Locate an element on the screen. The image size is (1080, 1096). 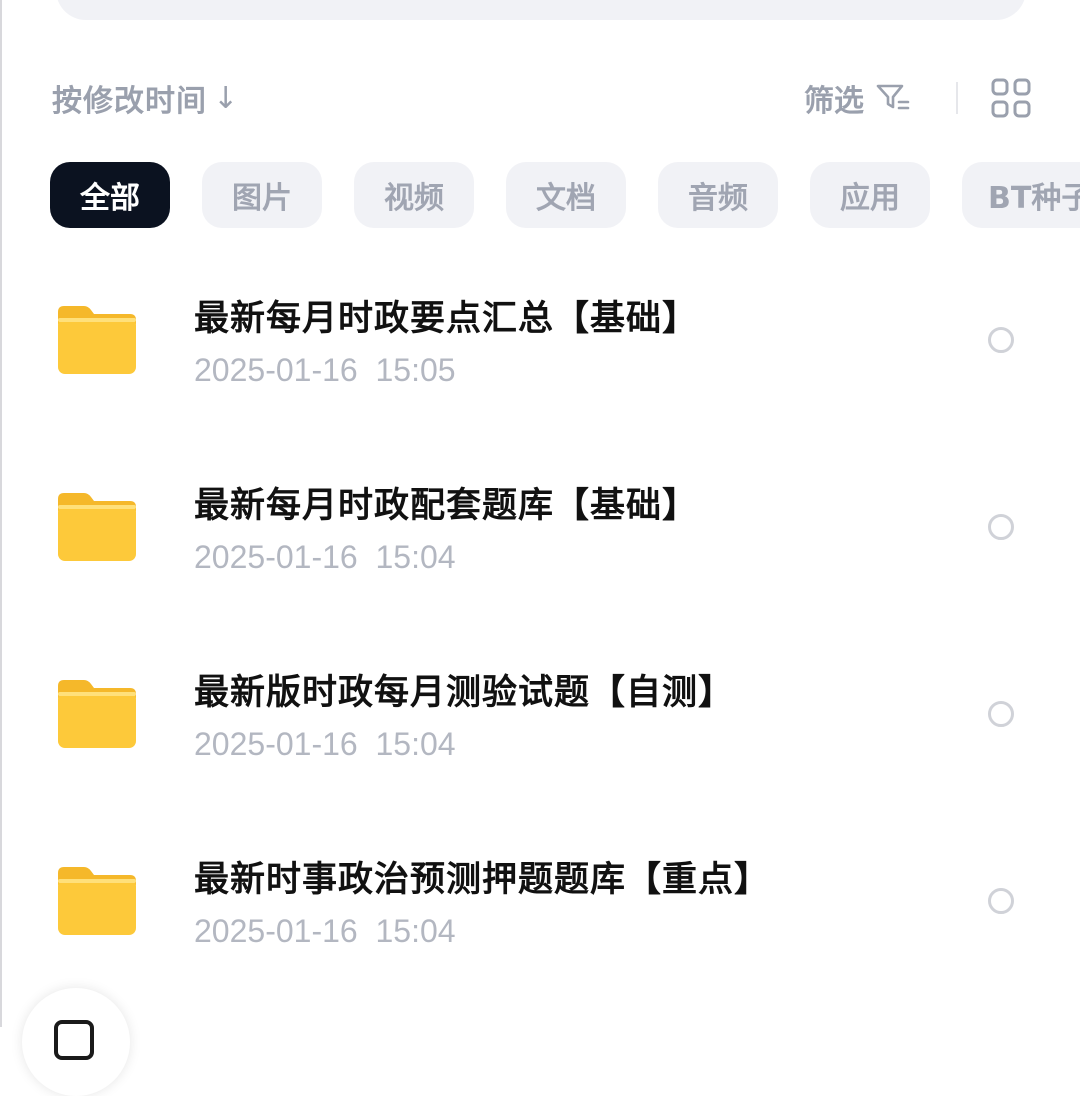
file-row: 最新时事政治预测押题题库【重点】 2025-01-16 15:04 is located at coordinates (540, 901).